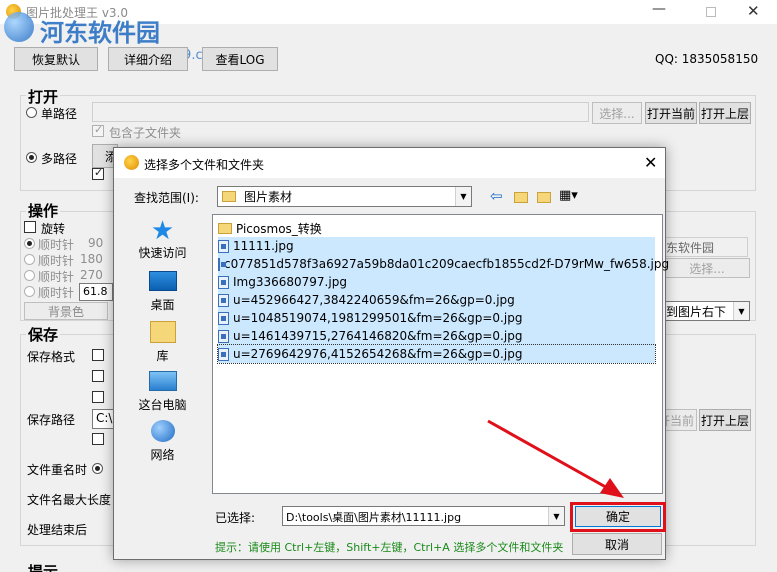 This screenshot has height=572, width=777. Describe the element at coordinates (555, 458) in the screenshot. I see `annotation-arrow` at that location.